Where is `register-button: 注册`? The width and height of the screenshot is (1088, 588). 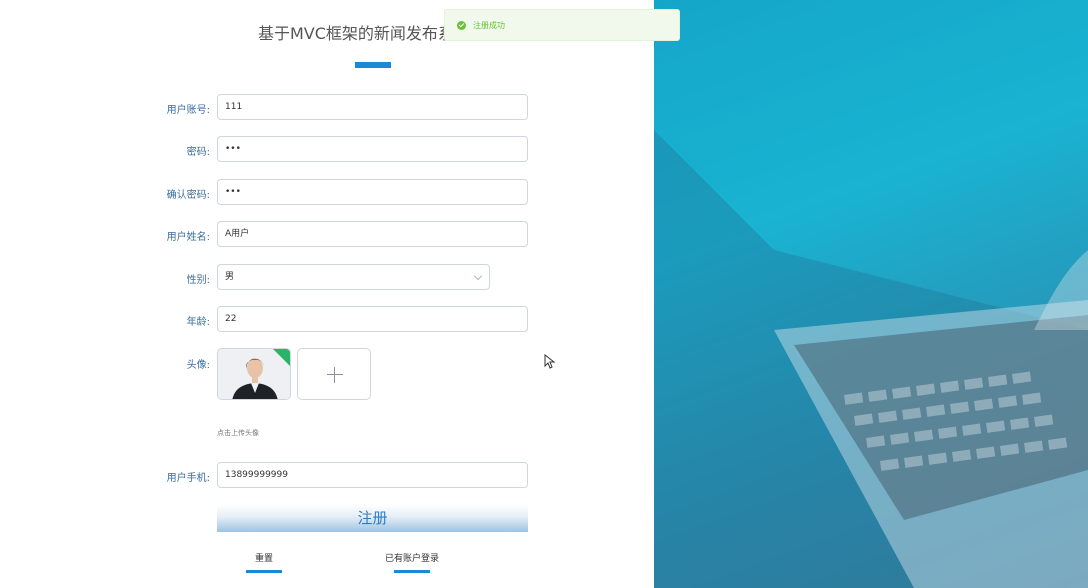
register-button: 注册 is located at coordinates (372, 518).